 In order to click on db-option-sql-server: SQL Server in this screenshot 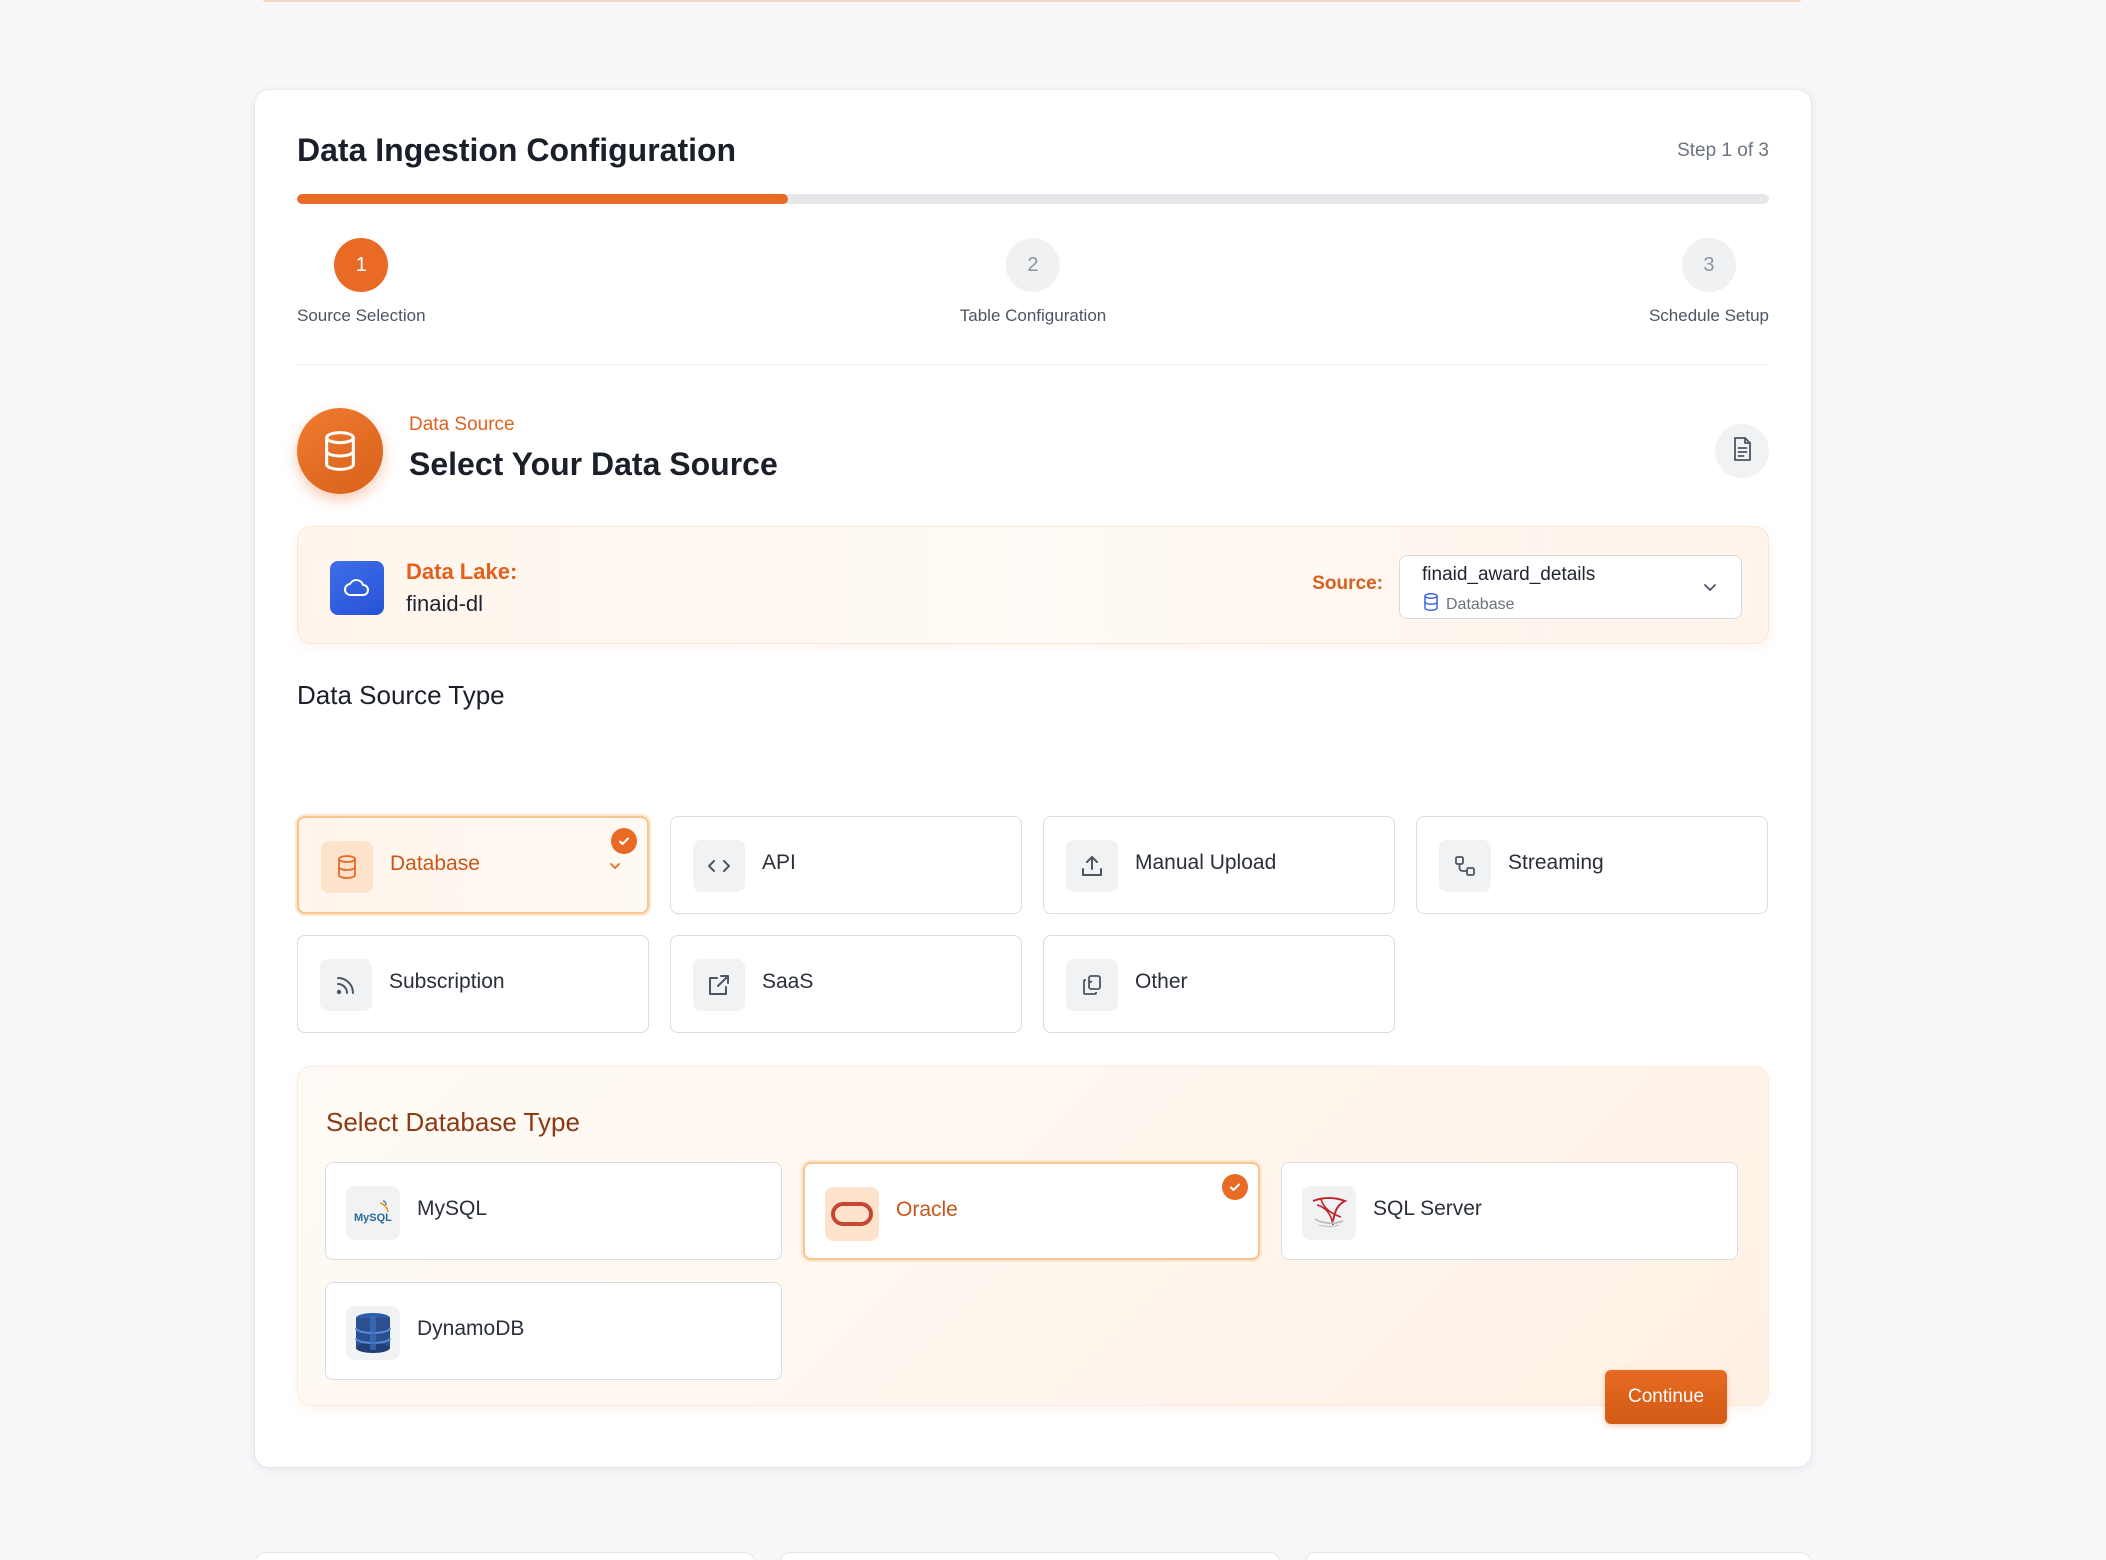, I will do `click(1509, 1211)`.